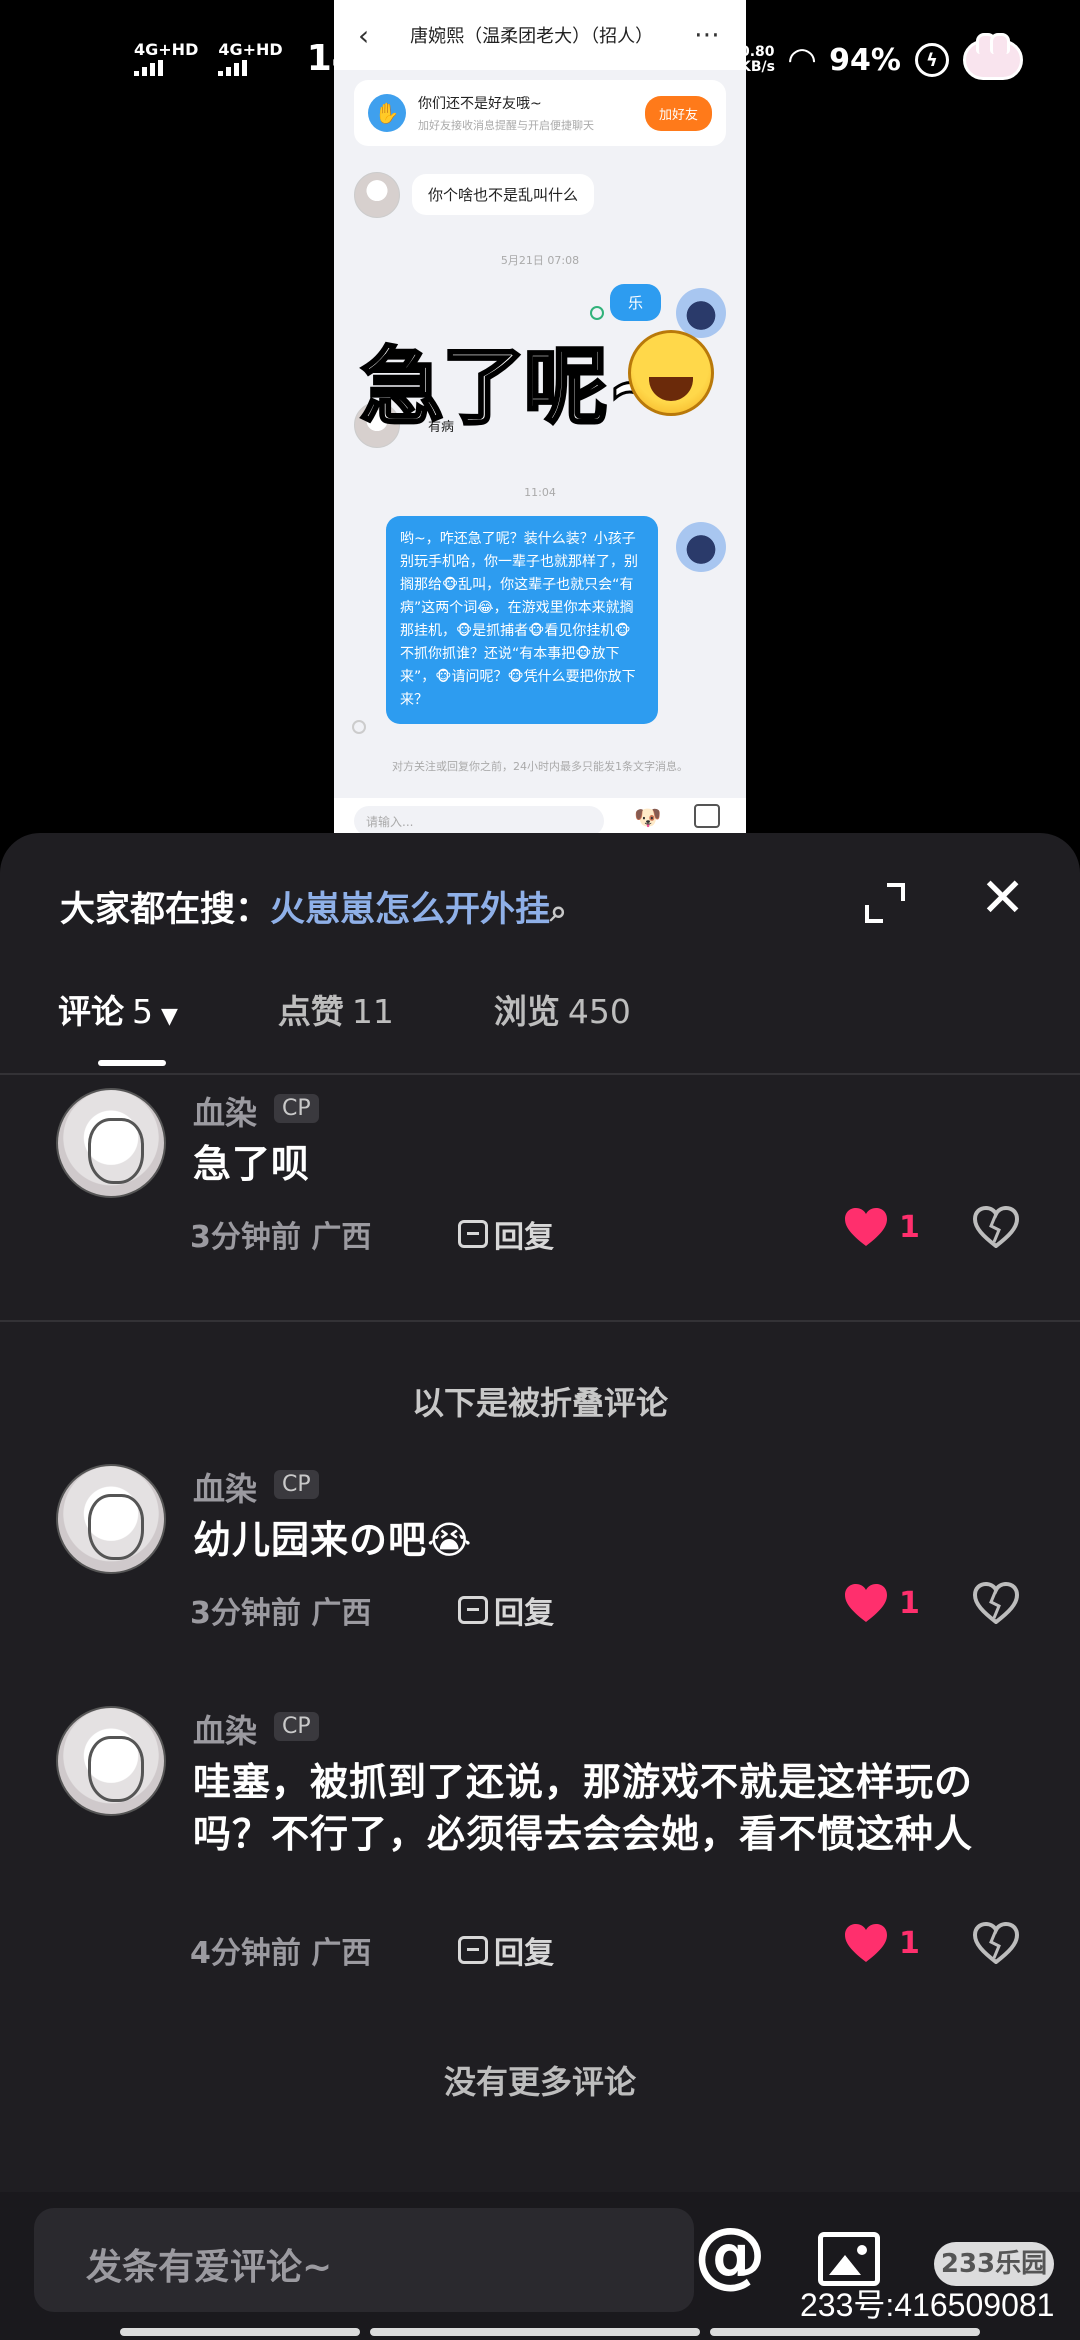 The image size is (1080, 2340). What do you see at coordinates (562, 1009) in the screenshot?
I see `tab-views: 浏览 450` at bounding box center [562, 1009].